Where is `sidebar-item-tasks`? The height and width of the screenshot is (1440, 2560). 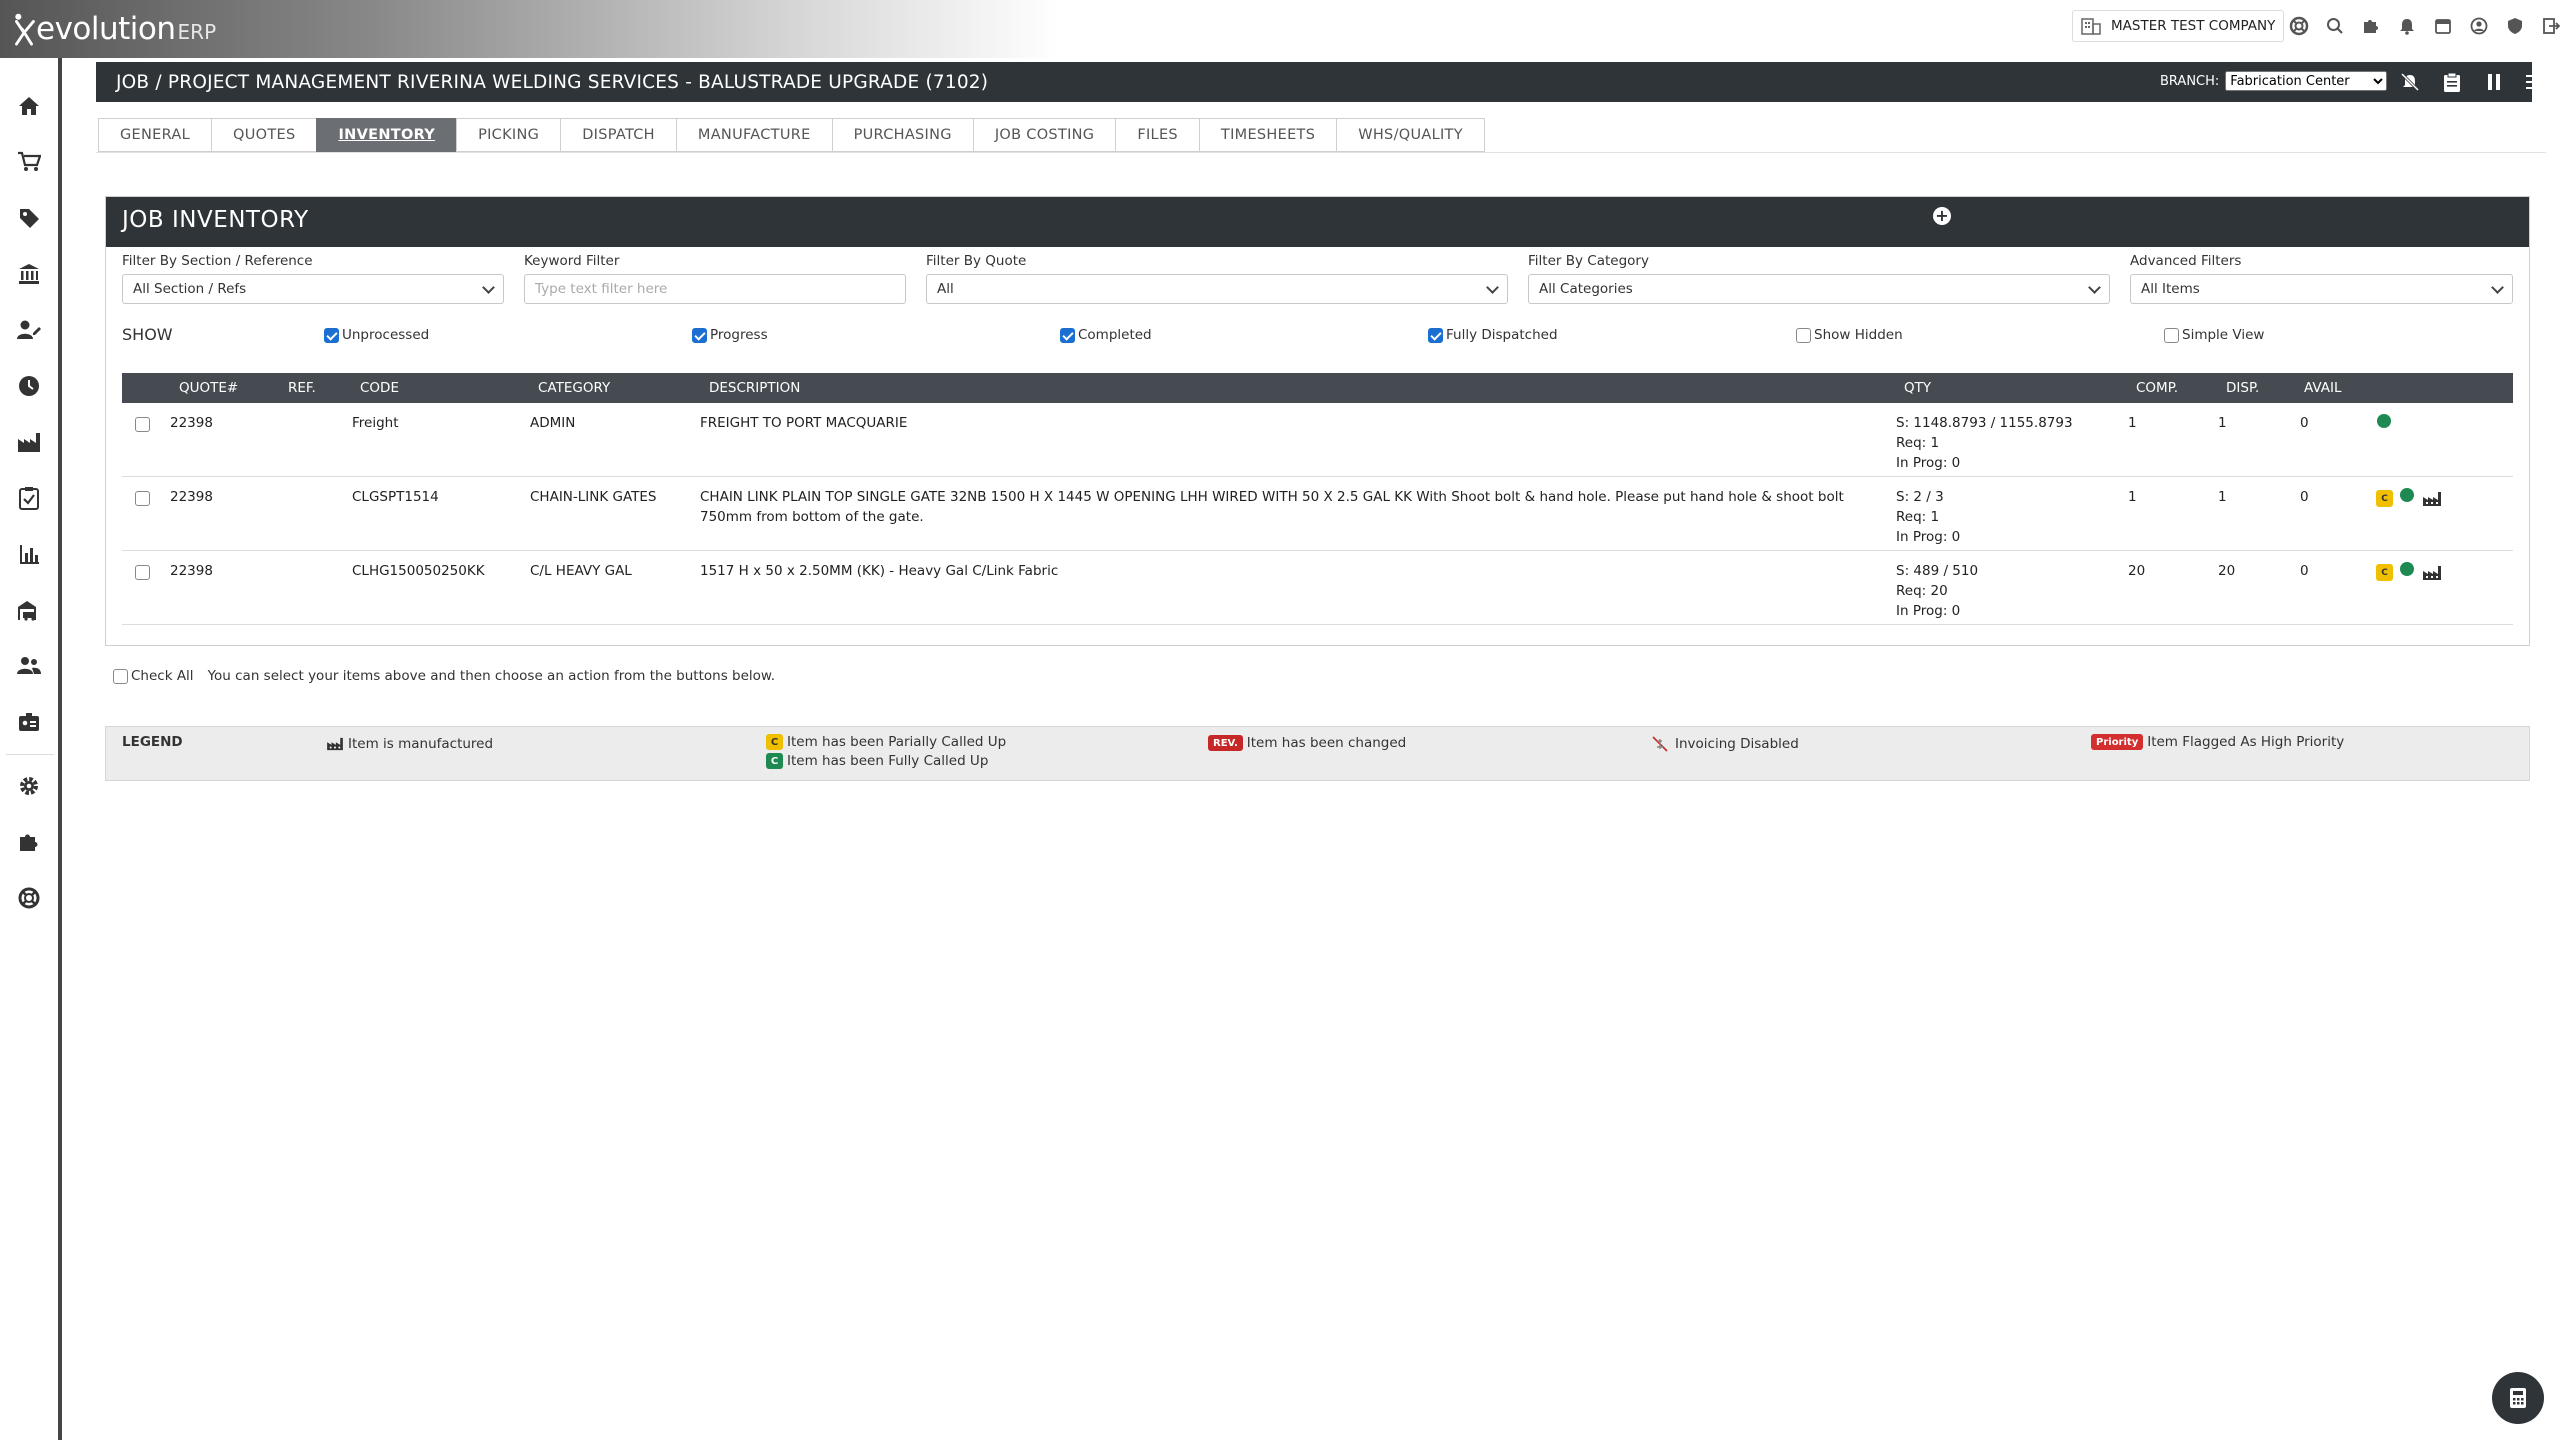 sidebar-item-tasks is located at coordinates (29, 498).